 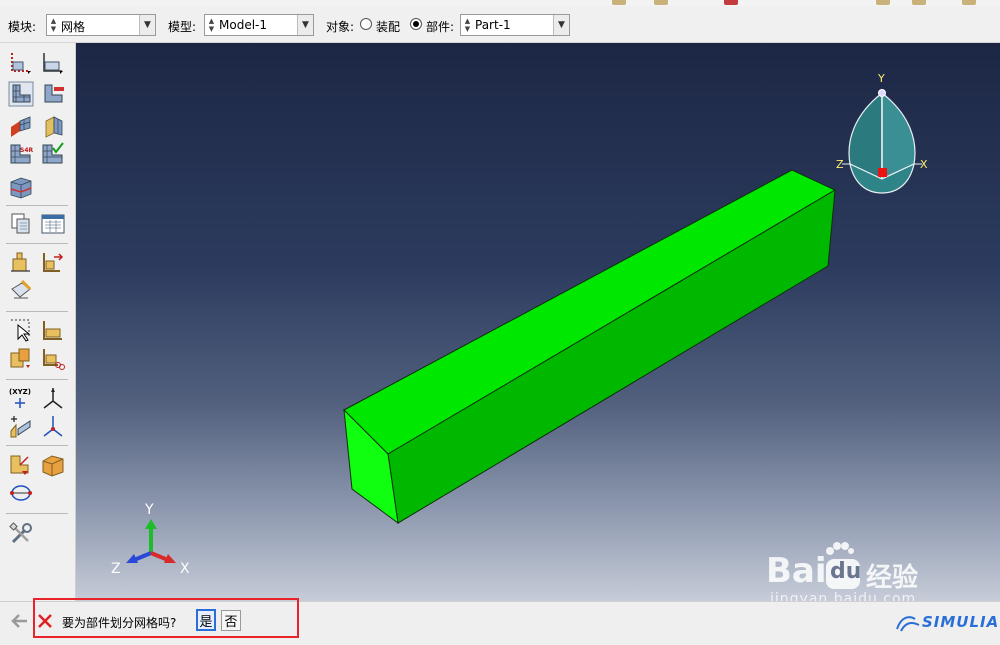 What do you see at coordinates (151, 541) in the screenshot?
I see `axis-triad` at bounding box center [151, 541].